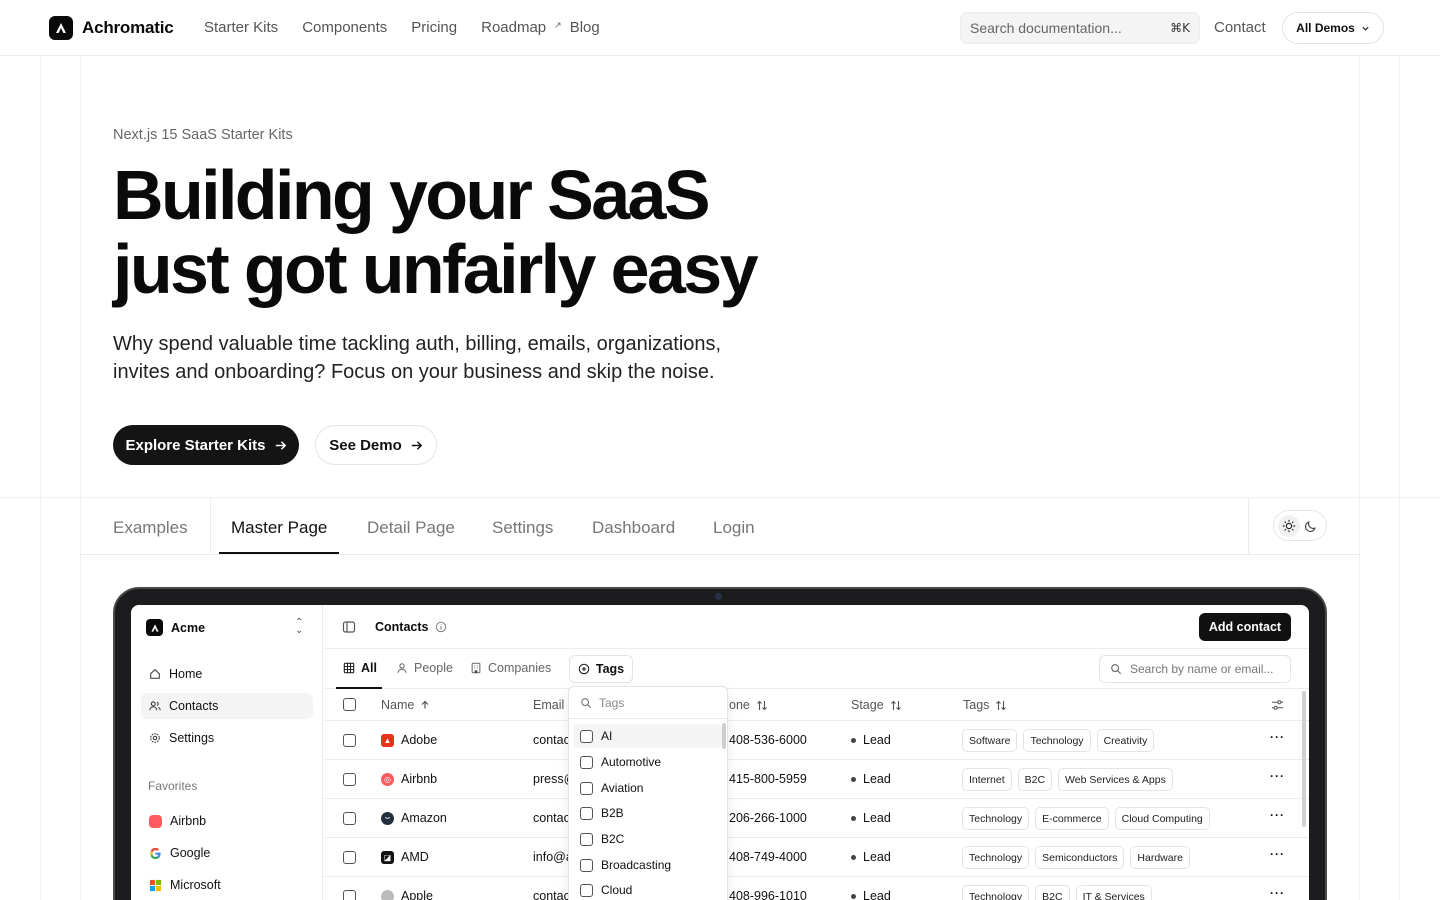  I want to click on filter-tab-people: People, so click(424, 668).